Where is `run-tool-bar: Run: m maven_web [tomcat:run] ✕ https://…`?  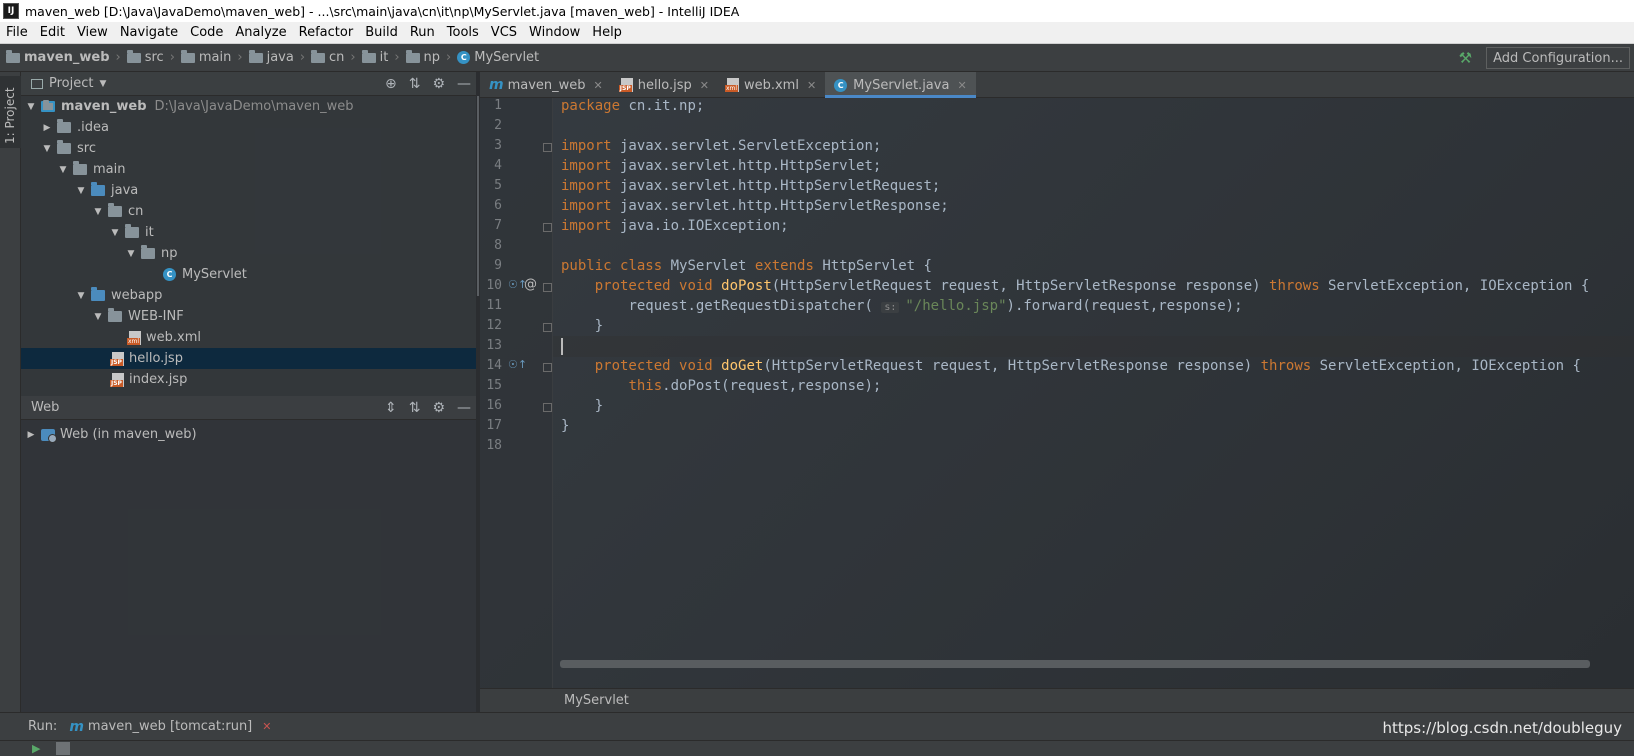
run-tool-bar: Run: m maven_web [tomcat:run] ✕ https://… is located at coordinates (817, 726).